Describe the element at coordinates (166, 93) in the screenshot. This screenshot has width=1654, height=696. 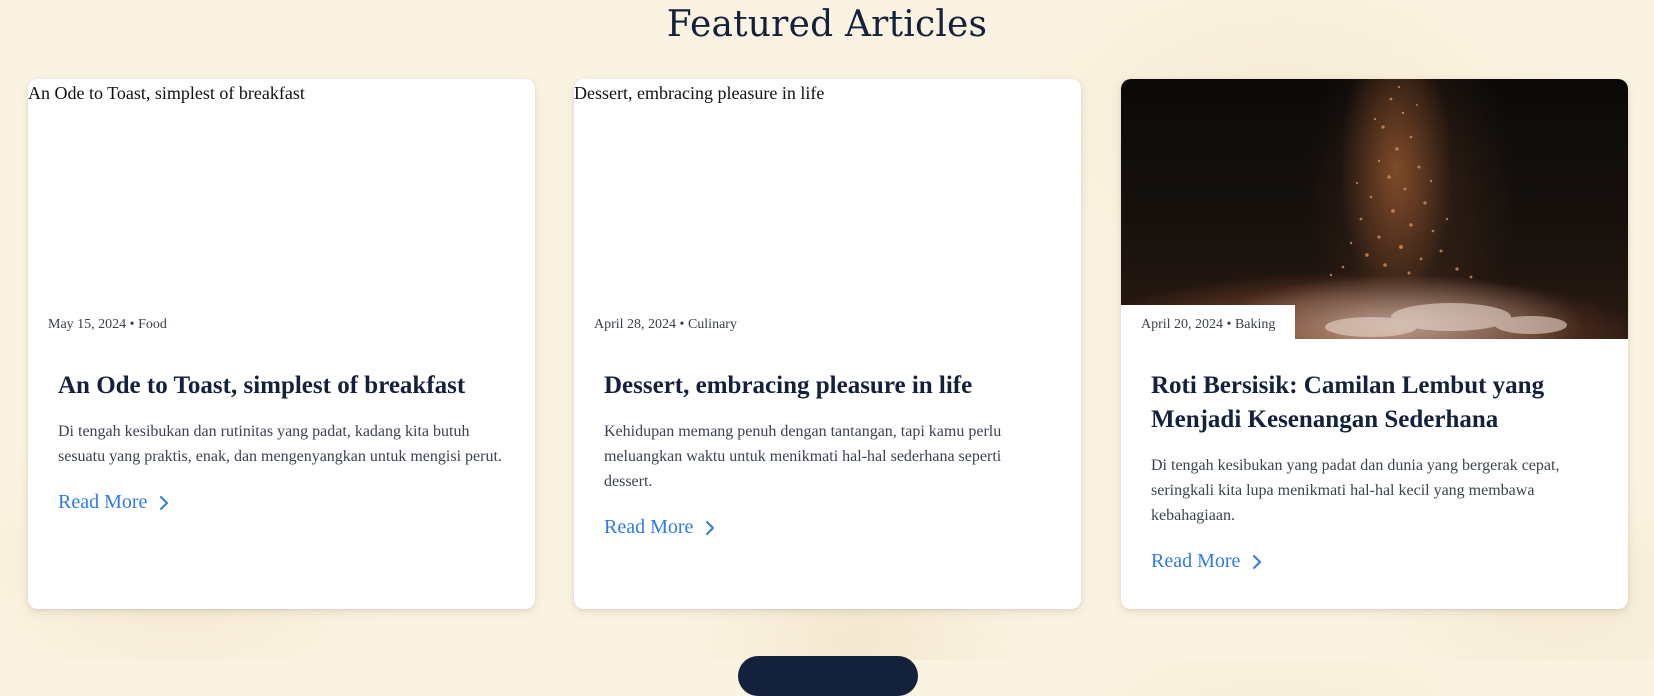
I see `image-alt-text: An Ode to Toast, simplest of breakfast` at that location.